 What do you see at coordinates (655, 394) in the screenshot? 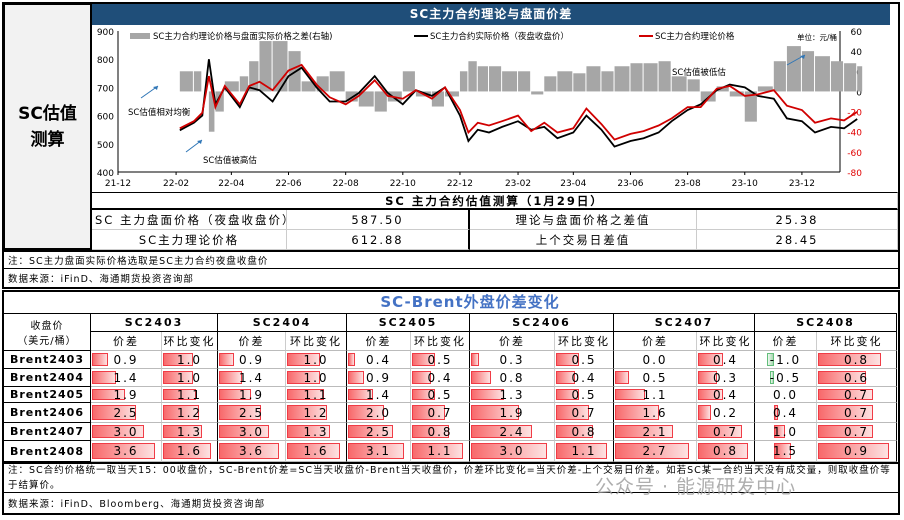
I see `diff-value: 1.1` at bounding box center [655, 394].